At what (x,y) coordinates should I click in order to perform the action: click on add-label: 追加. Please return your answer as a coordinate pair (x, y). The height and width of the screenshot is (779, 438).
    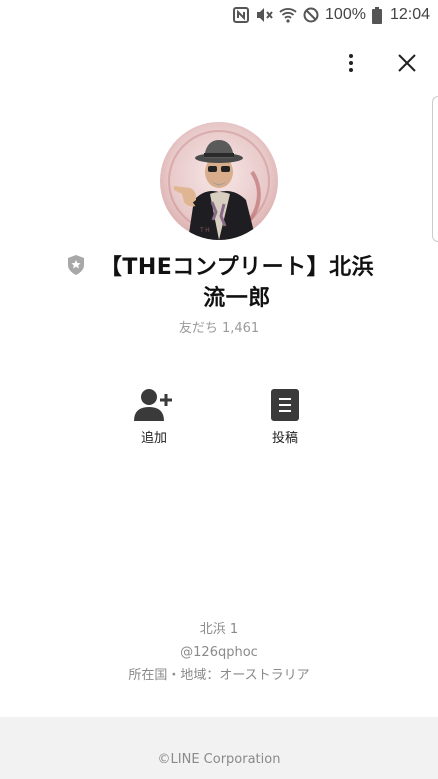
    Looking at the image, I should click on (153, 438).